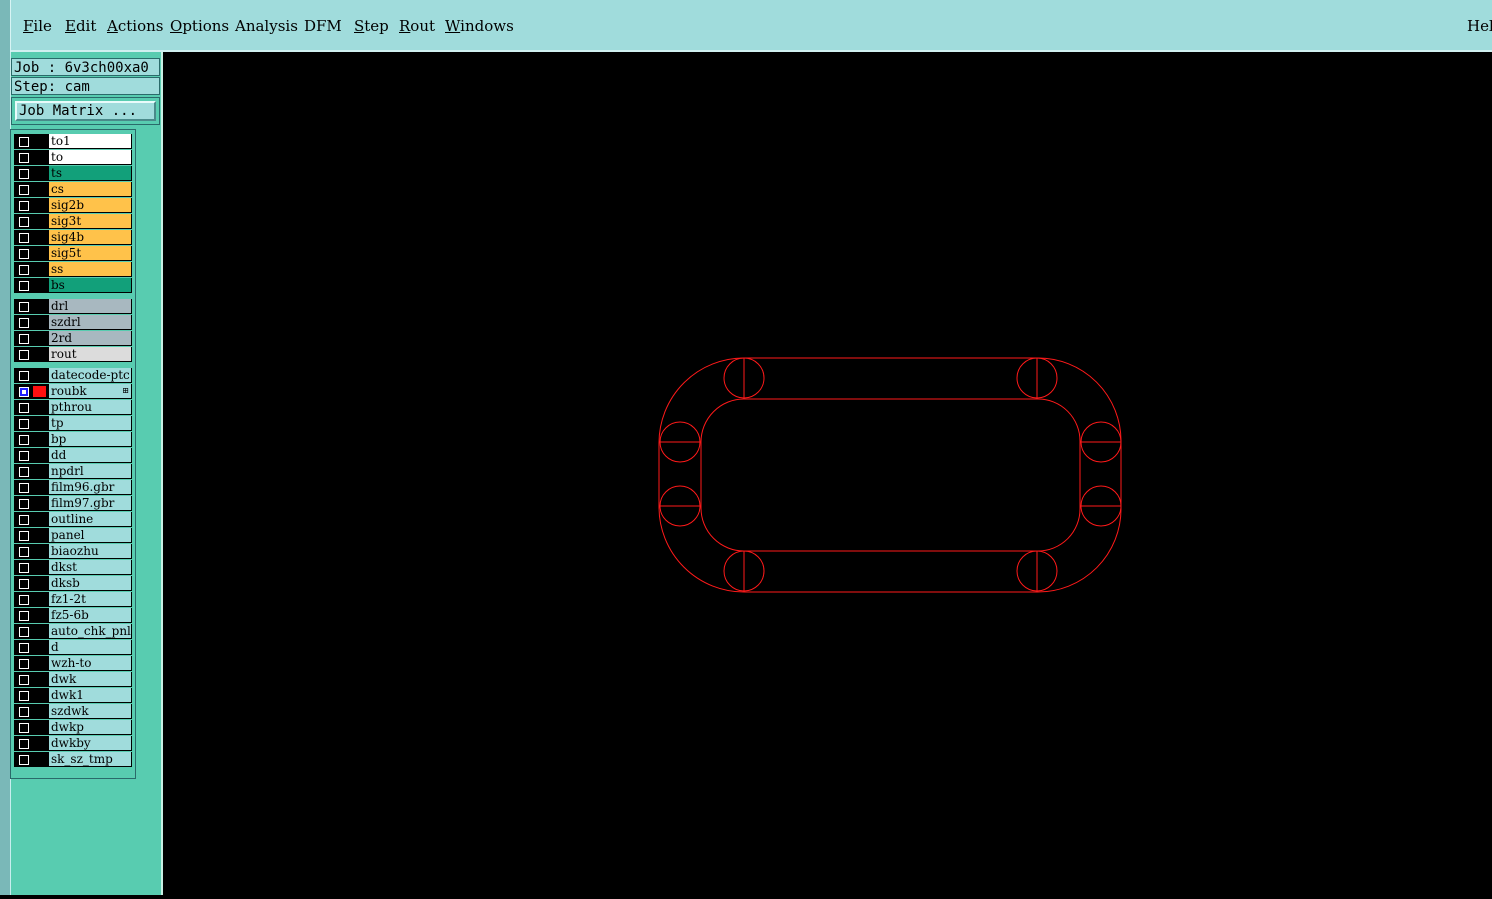 This screenshot has width=1492, height=899. What do you see at coordinates (73, 615) in the screenshot?
I see `layer-row: fz5-6b` at bounding box center [73, 615].